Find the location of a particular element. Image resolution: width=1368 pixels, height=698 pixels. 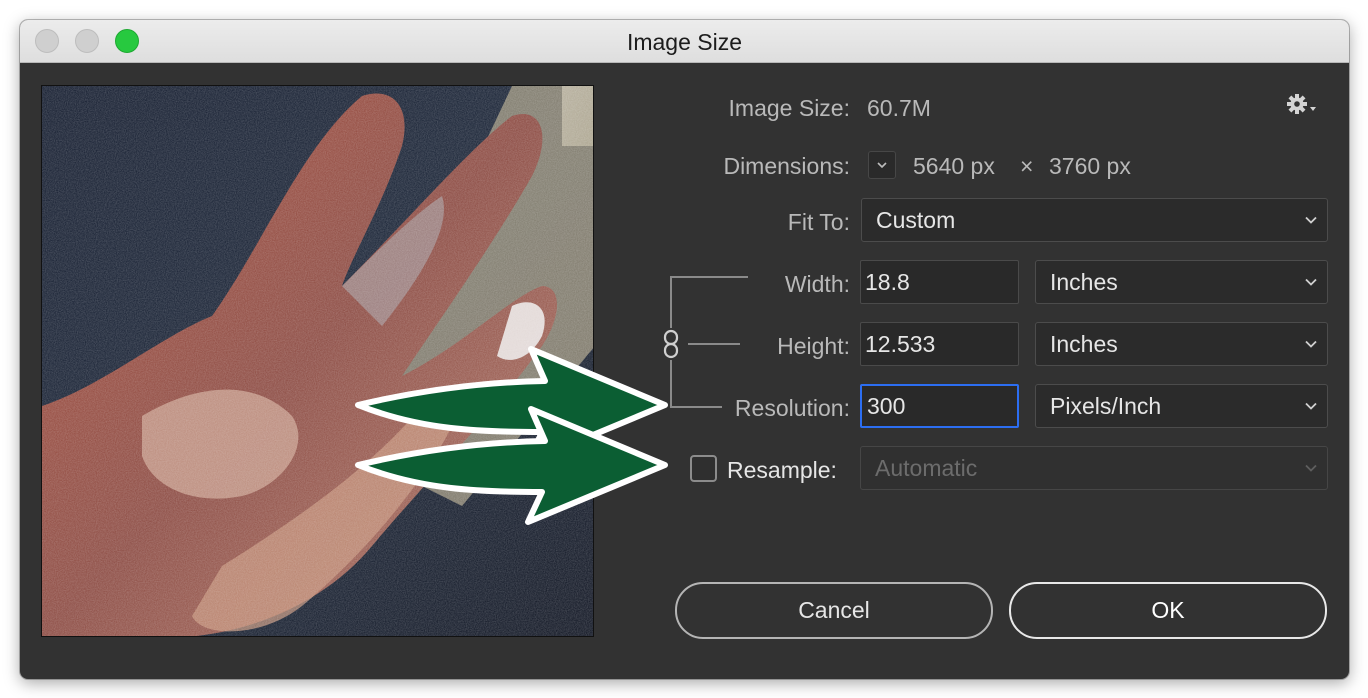

annotation-arrows is located at coordinates (511, 435).